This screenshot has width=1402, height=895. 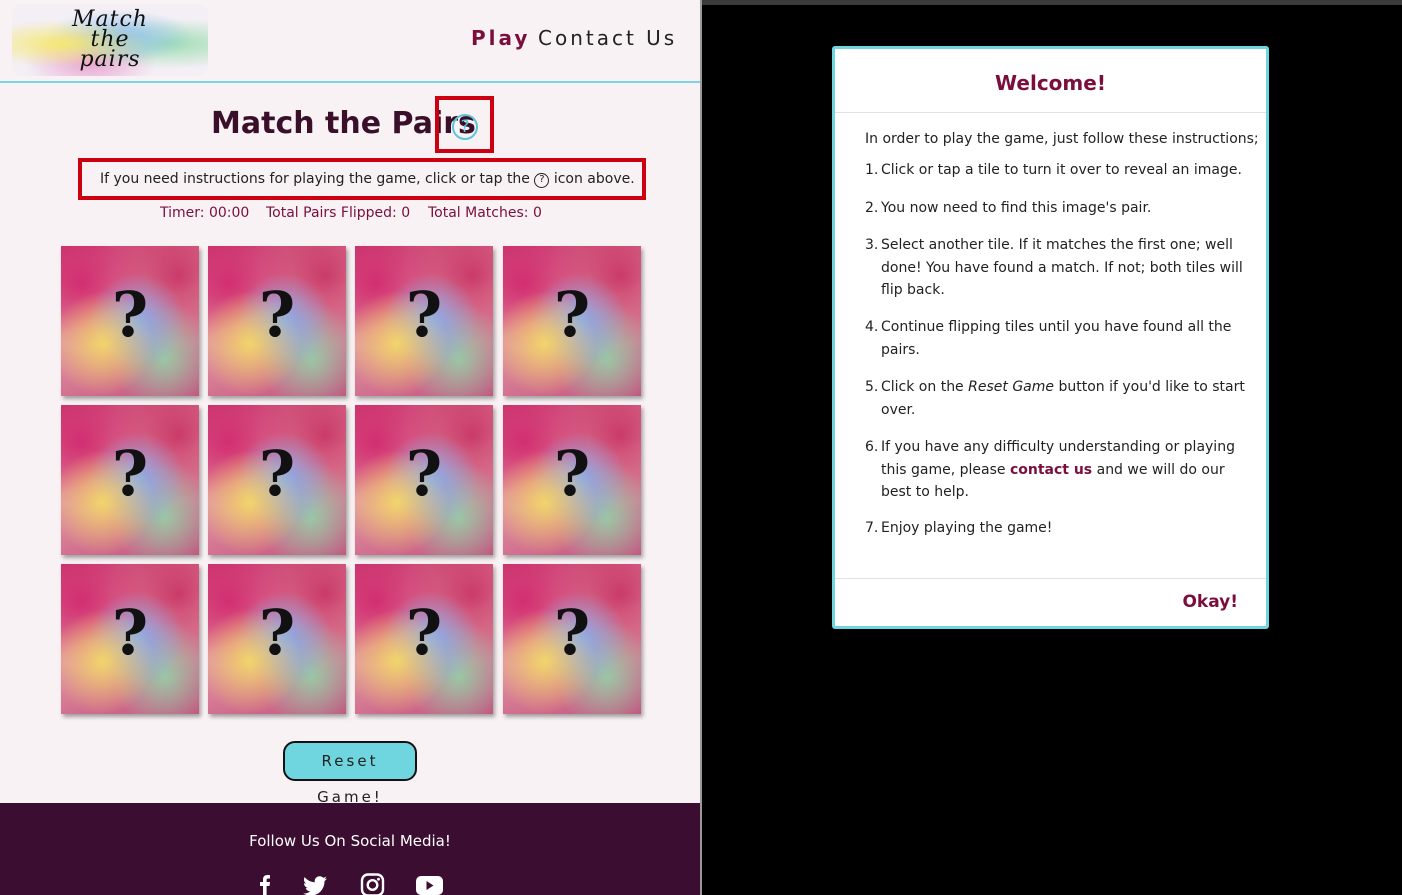 I want to click on instagram-icon, so click(x=372, y=884).